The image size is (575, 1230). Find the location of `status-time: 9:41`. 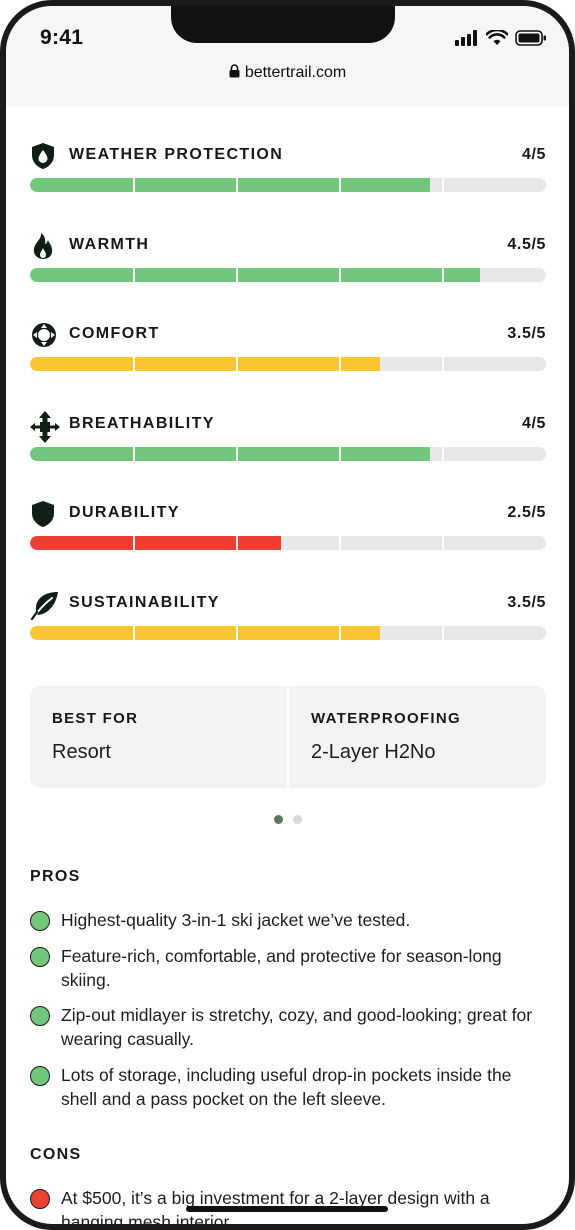

status-time: 9:41 is located at coordinates (62, 37).